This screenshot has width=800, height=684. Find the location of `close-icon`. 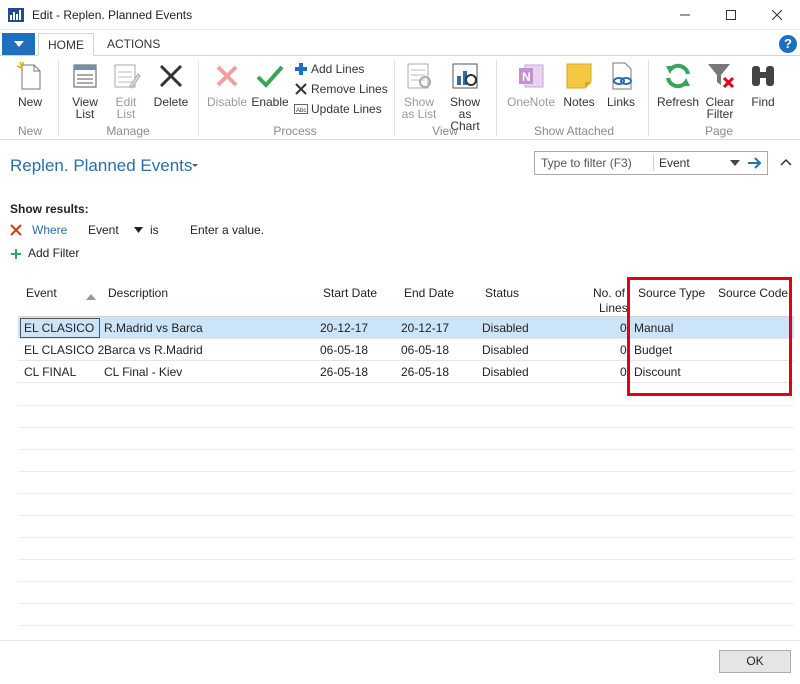

close-icon is located at coordinates (777, 15).